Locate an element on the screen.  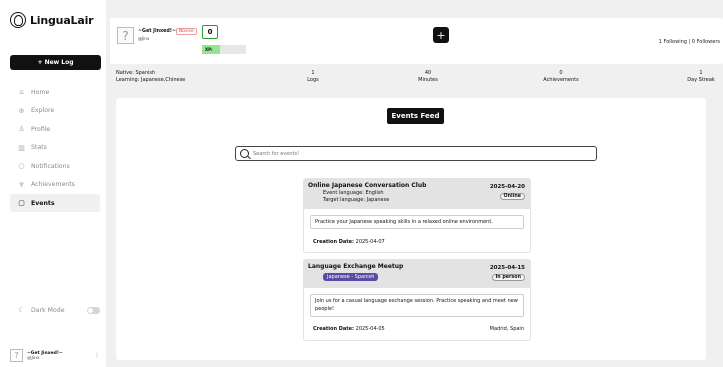
logo-icon is located at coordinates (18, 20).